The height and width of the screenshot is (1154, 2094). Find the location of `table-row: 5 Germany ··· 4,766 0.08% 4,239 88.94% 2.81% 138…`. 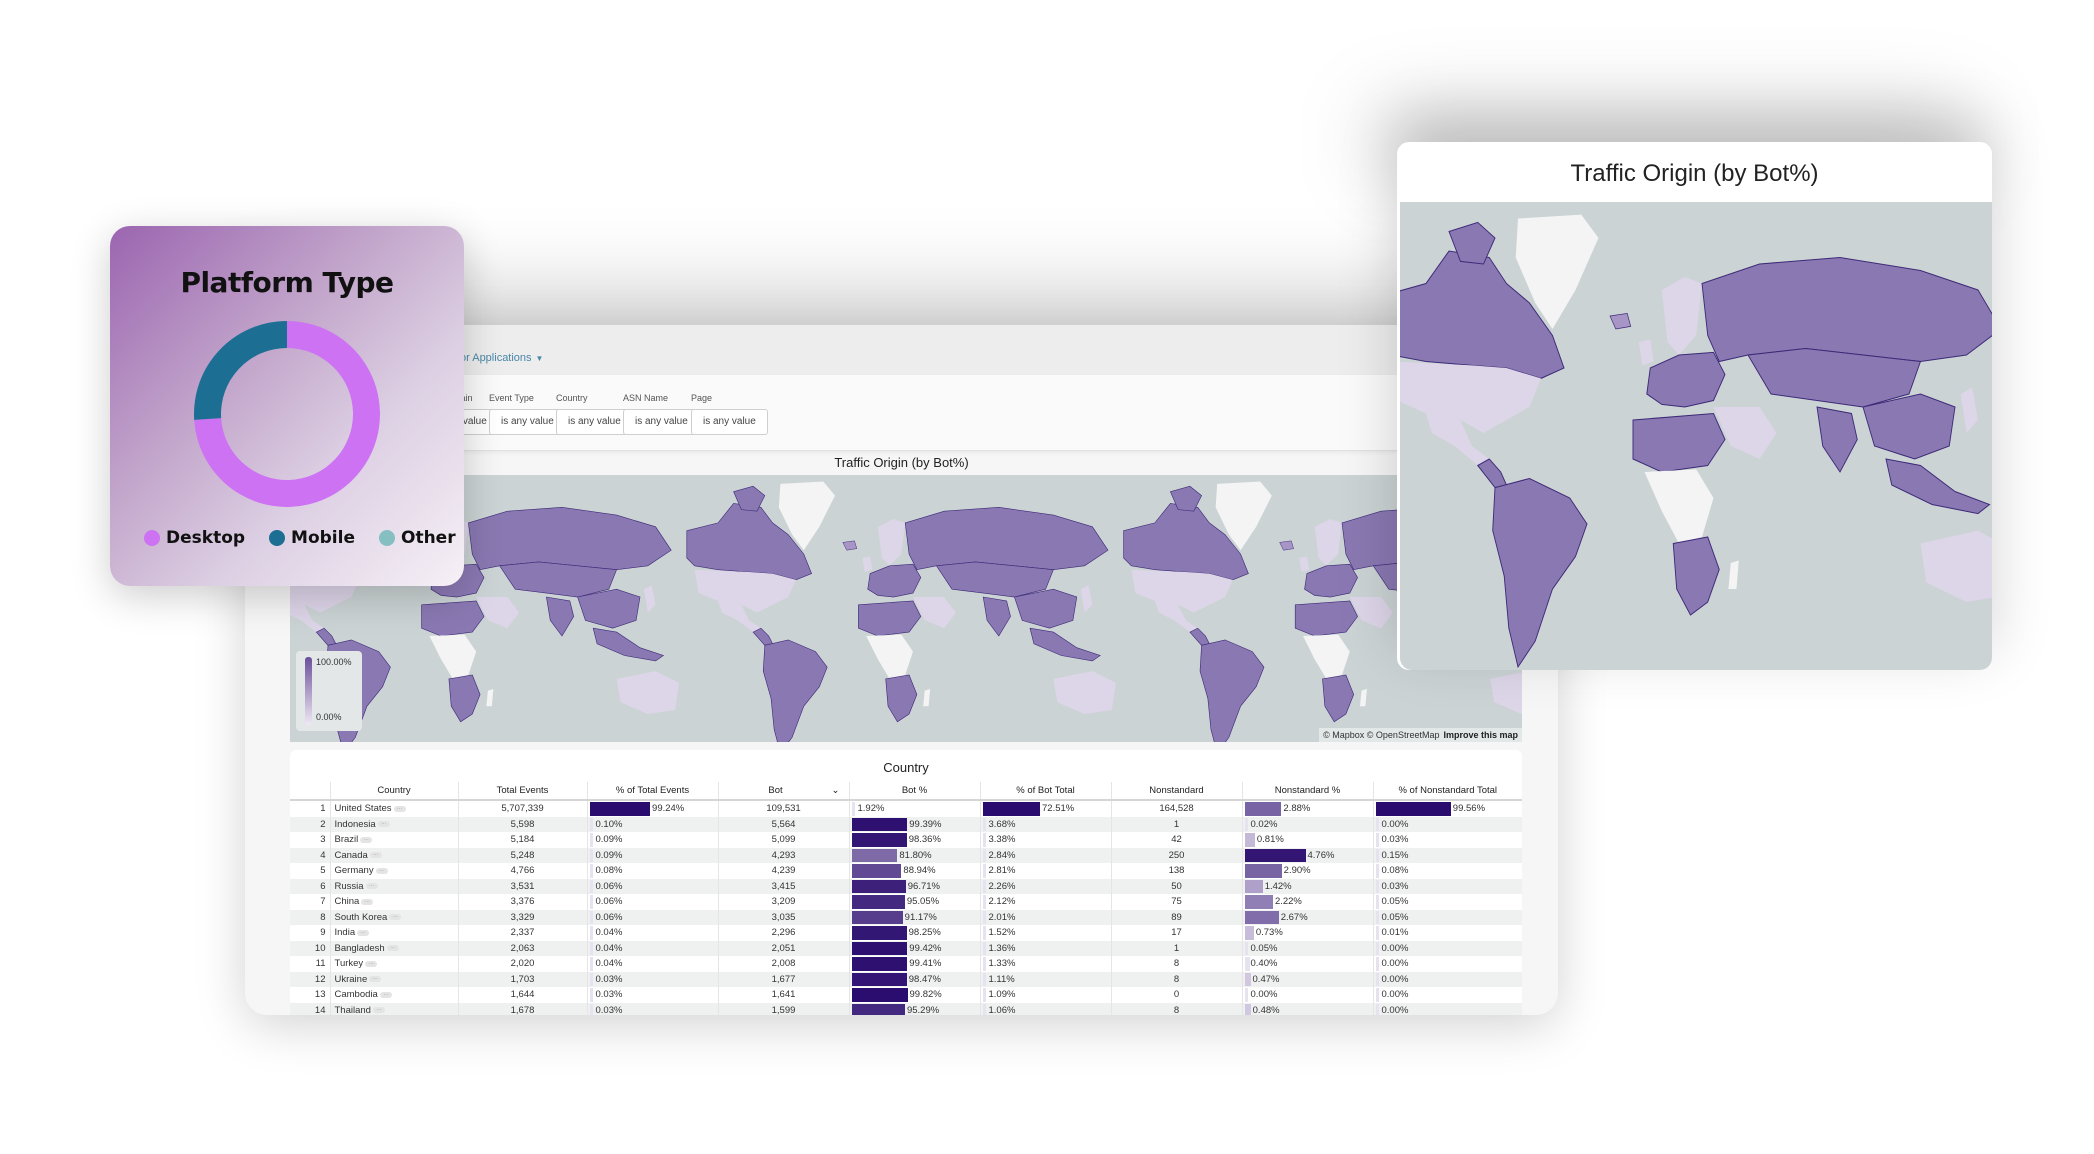

table-row: 5 Germany ··· 4,766 0.08% 4,239 88.94% 2.81% 138… is located at coordinates (906, 871).